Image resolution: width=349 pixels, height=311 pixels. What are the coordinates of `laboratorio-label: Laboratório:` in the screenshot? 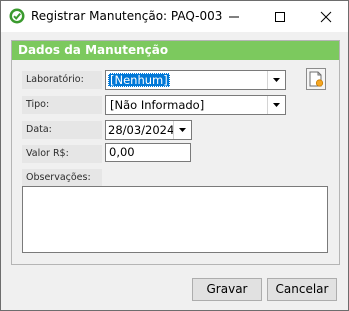 It's located at (62, 80).